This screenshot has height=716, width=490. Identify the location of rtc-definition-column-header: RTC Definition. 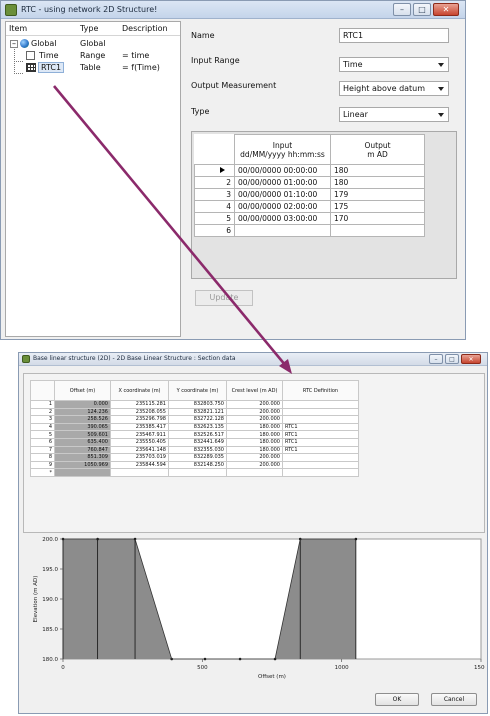
(320, 390).